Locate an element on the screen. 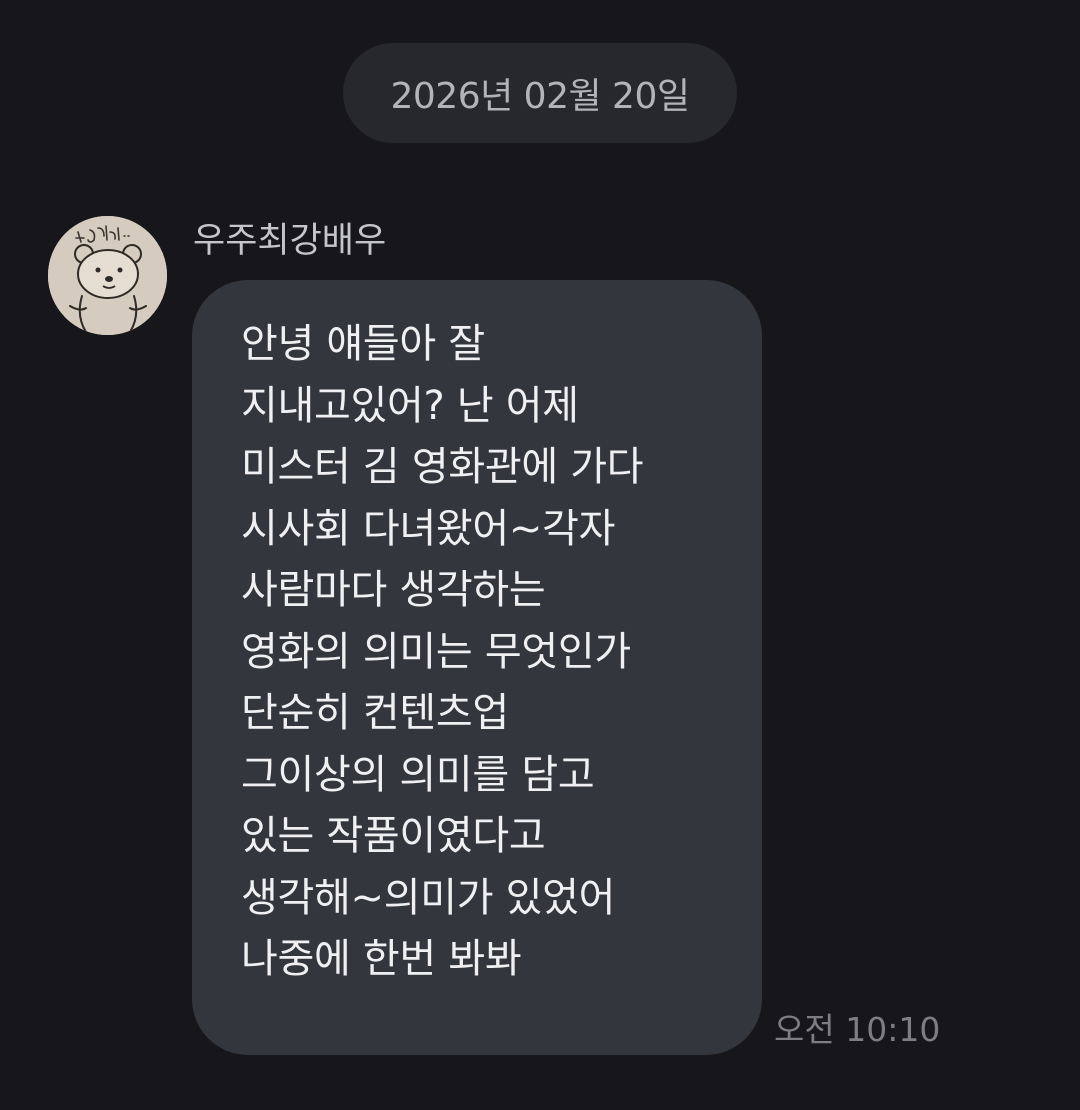  sender-name: 우주최강배우 is located at coordinates (290, 241).